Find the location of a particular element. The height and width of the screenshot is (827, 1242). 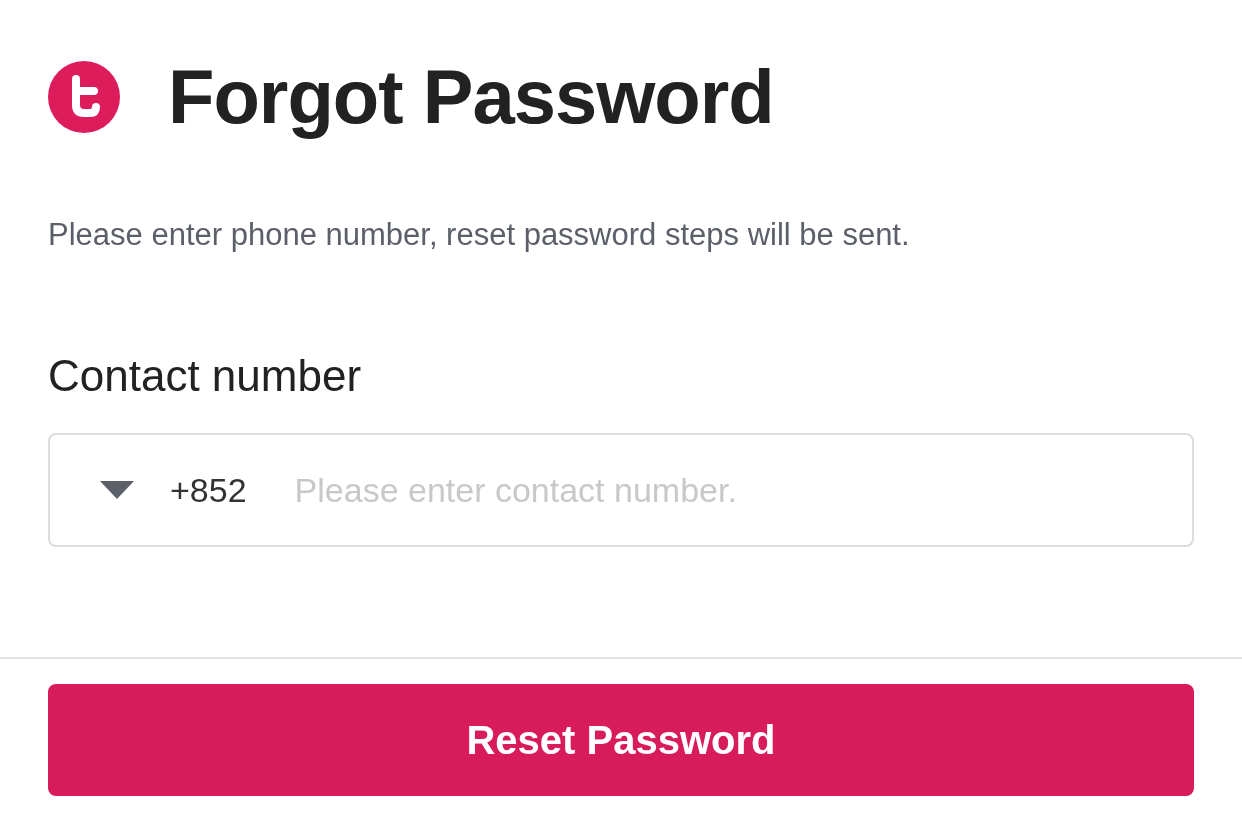

field-label: Contact number is located at coordinates (205, 376).